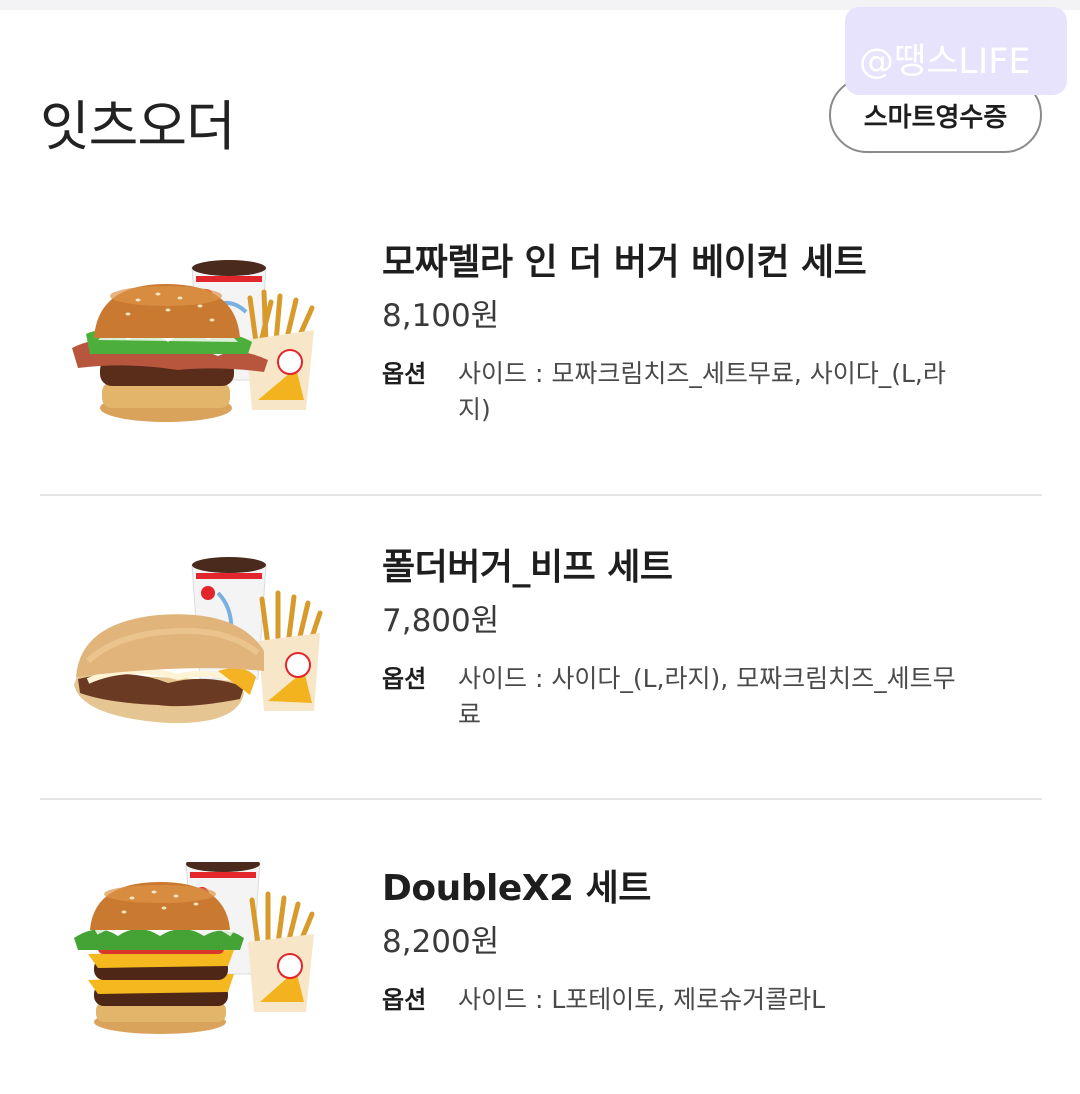  I want to click on option-text: 사이드 : 모짜크림치즈_세트무료, 사이다_(L,라지), so click(702, 391).